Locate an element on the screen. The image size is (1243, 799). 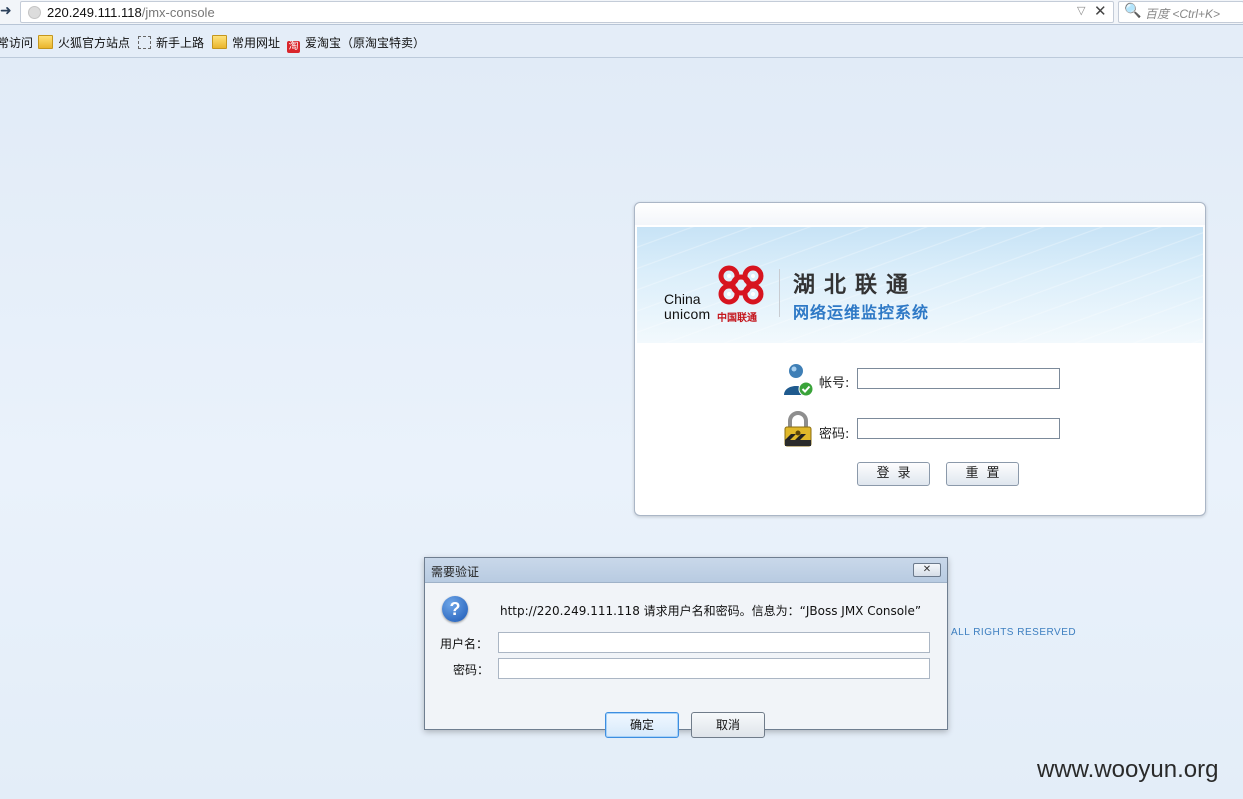
question-icon: ? is located at coordinates (455, 609).